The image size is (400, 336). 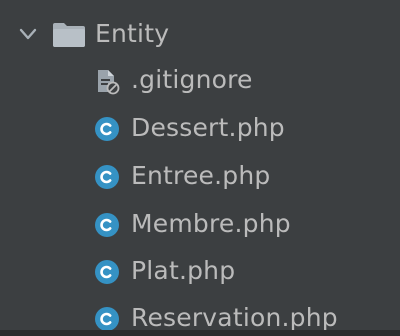 What do you see at coordinates (200, 333) in the screenshot?
I see `scroll-edge` at bounding box center [200, 333].